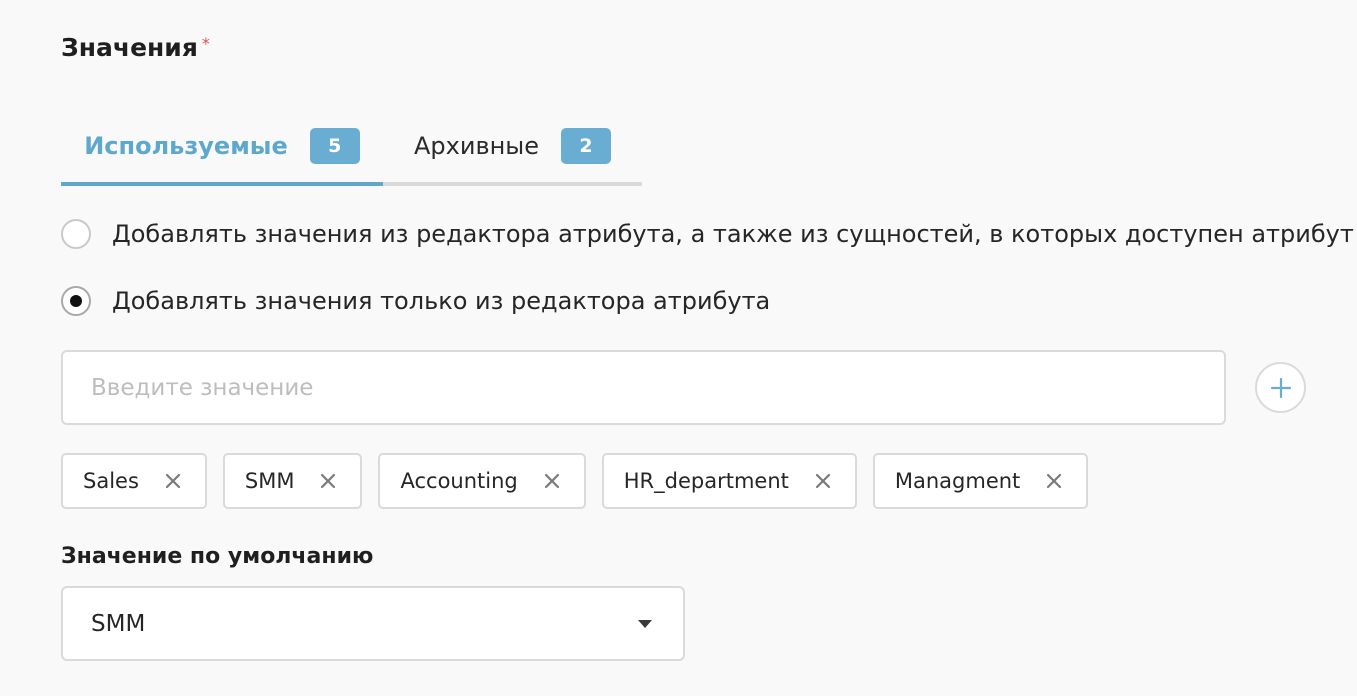  Describe the element at coordinates (205, 43) in the screenshot. I see `required-asterisk: *` at that location.